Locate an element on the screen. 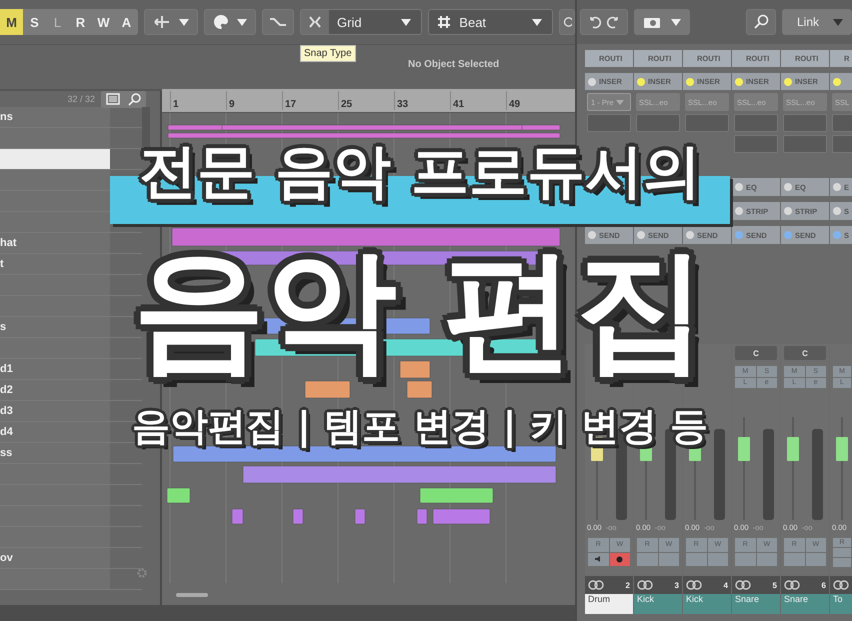  channel-number: 6 is located at coordinates (824, 585).